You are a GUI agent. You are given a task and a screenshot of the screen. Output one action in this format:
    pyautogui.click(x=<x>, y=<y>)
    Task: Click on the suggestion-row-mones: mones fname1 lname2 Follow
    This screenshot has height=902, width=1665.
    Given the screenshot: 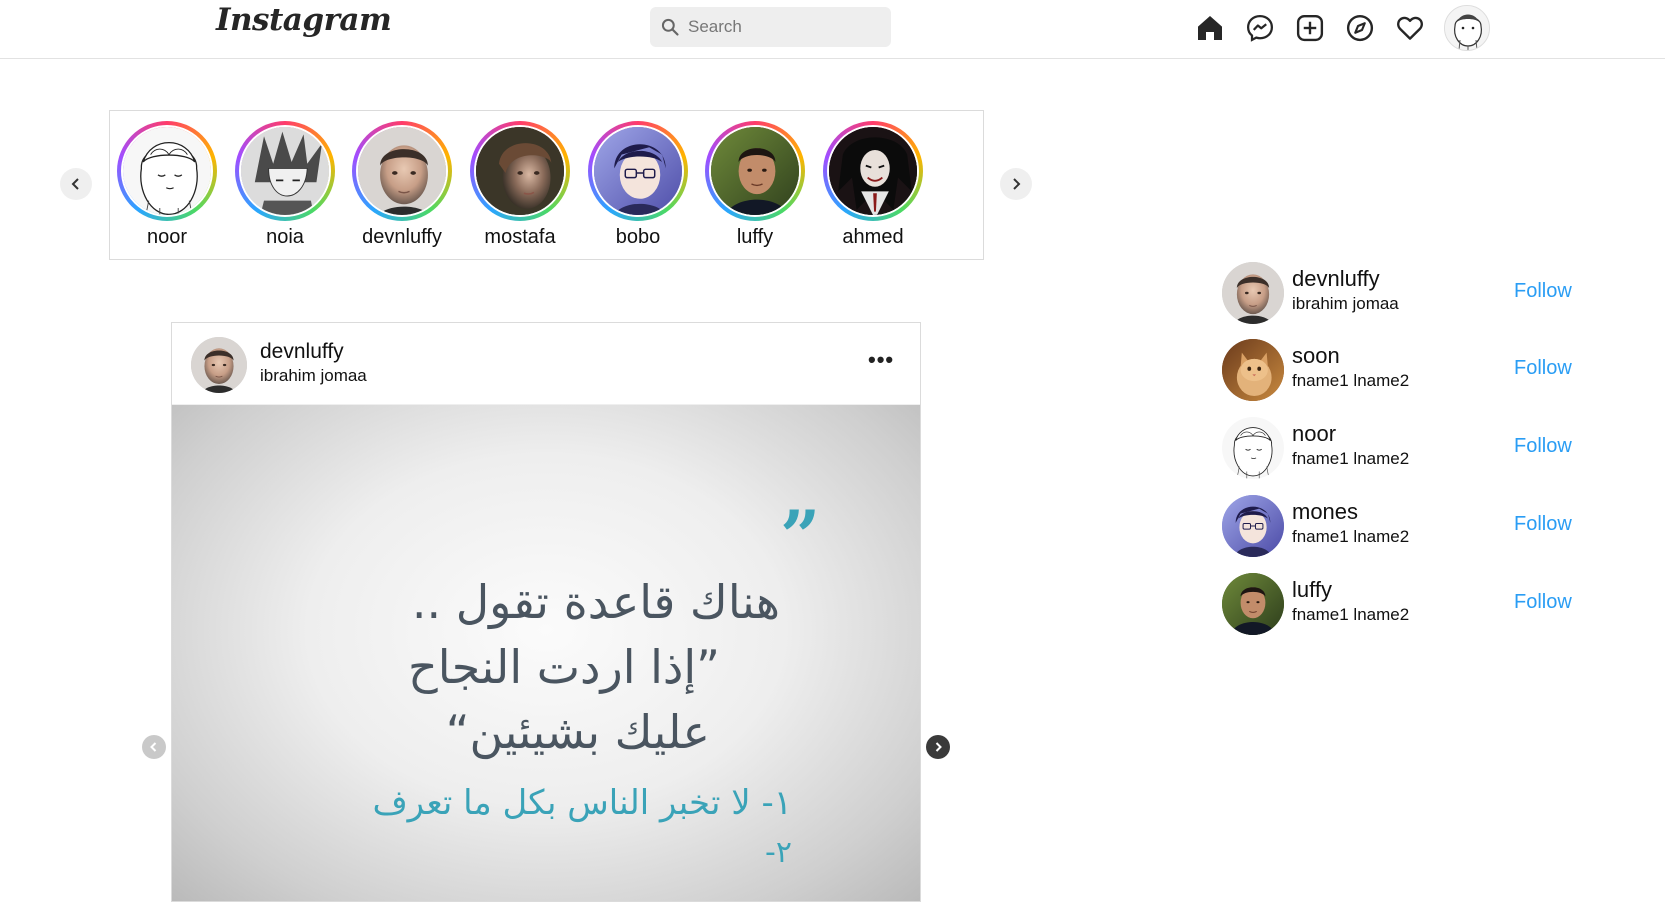 What is the action you would take?
    pyautogui.click(x=1402, y=527)
    